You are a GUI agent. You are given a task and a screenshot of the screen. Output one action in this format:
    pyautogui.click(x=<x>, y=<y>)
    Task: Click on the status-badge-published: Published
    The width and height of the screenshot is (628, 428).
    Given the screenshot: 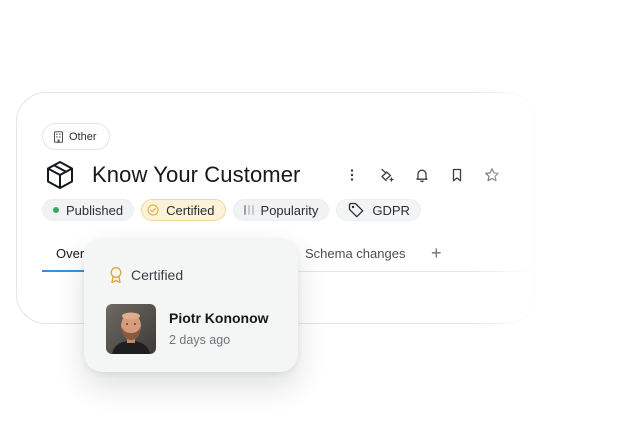 What is the action you would take?
    pyautogui.click(x=88, y=210)
    